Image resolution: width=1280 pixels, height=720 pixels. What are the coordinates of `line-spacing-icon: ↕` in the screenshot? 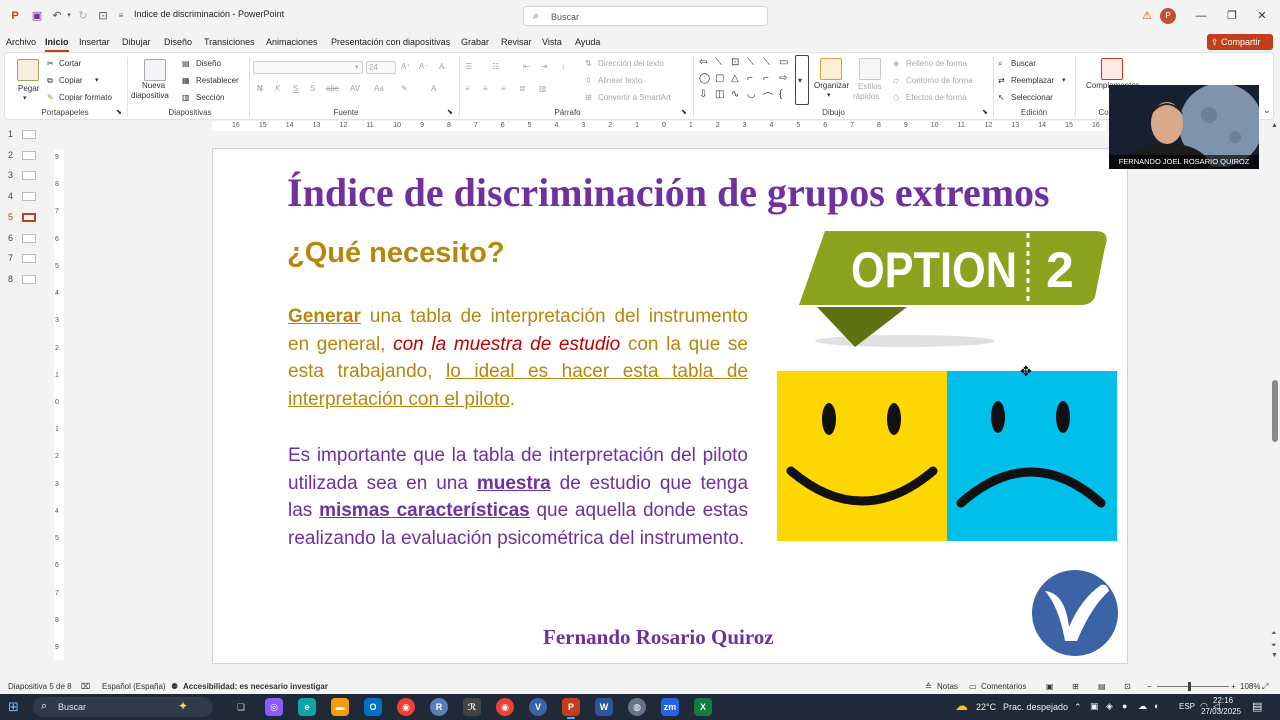 It's located at (563, 66).